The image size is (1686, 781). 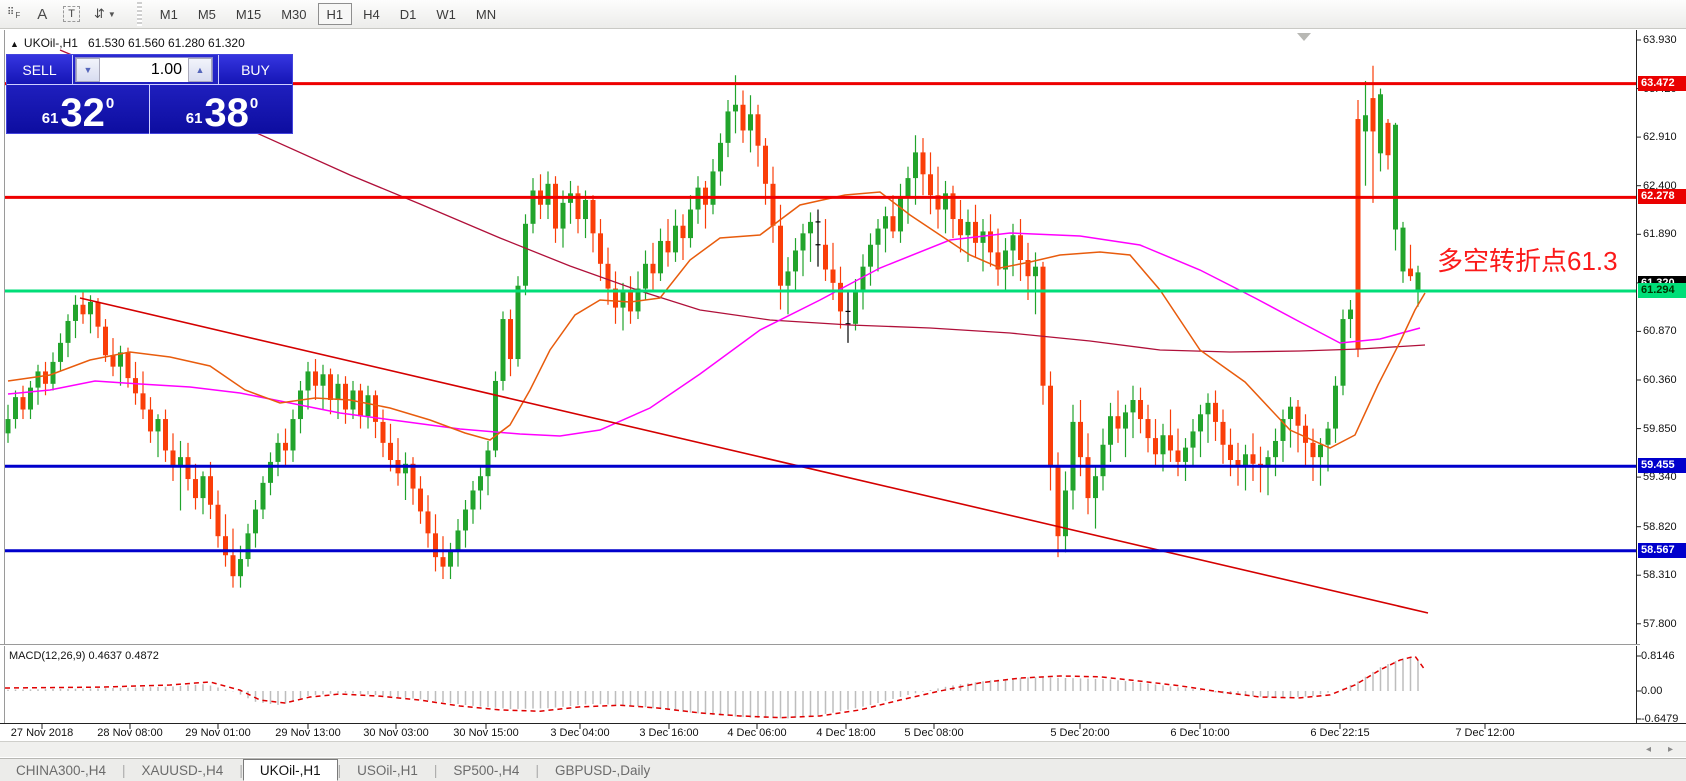 I want to click on chart-annotation-text: 多空转折点61.3, so click(x=1527, y=261).